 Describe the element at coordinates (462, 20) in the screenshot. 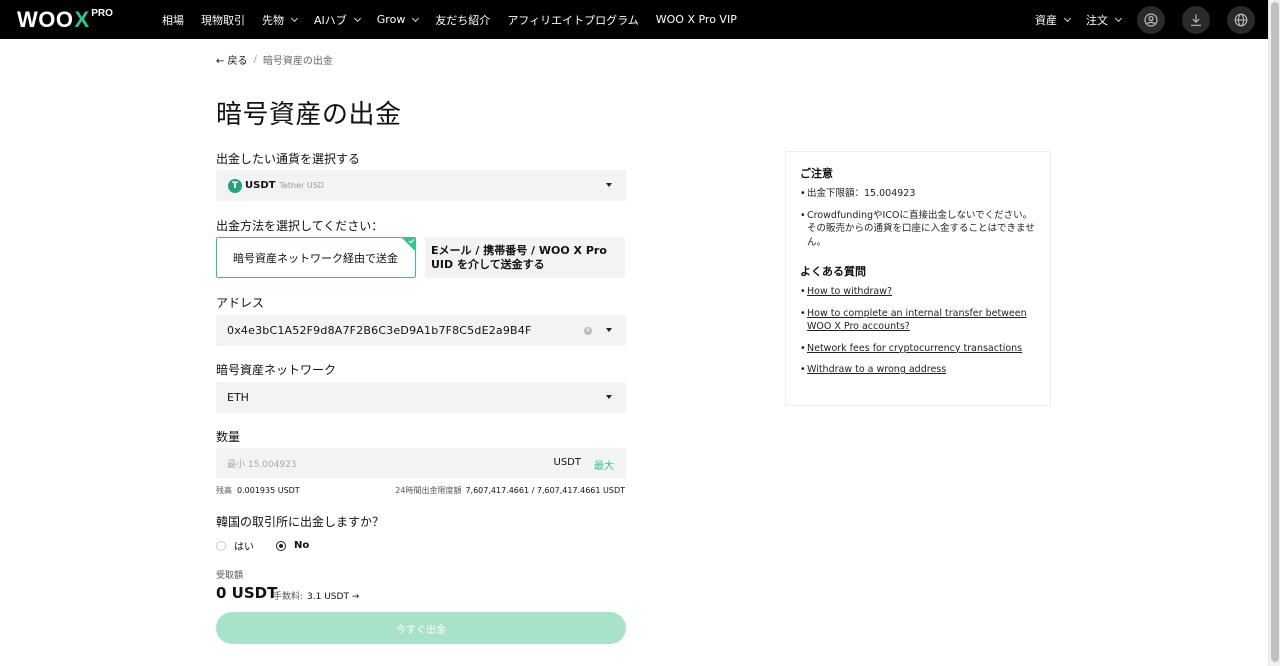

I see `nav-referral: 友だち紹介` at that location.